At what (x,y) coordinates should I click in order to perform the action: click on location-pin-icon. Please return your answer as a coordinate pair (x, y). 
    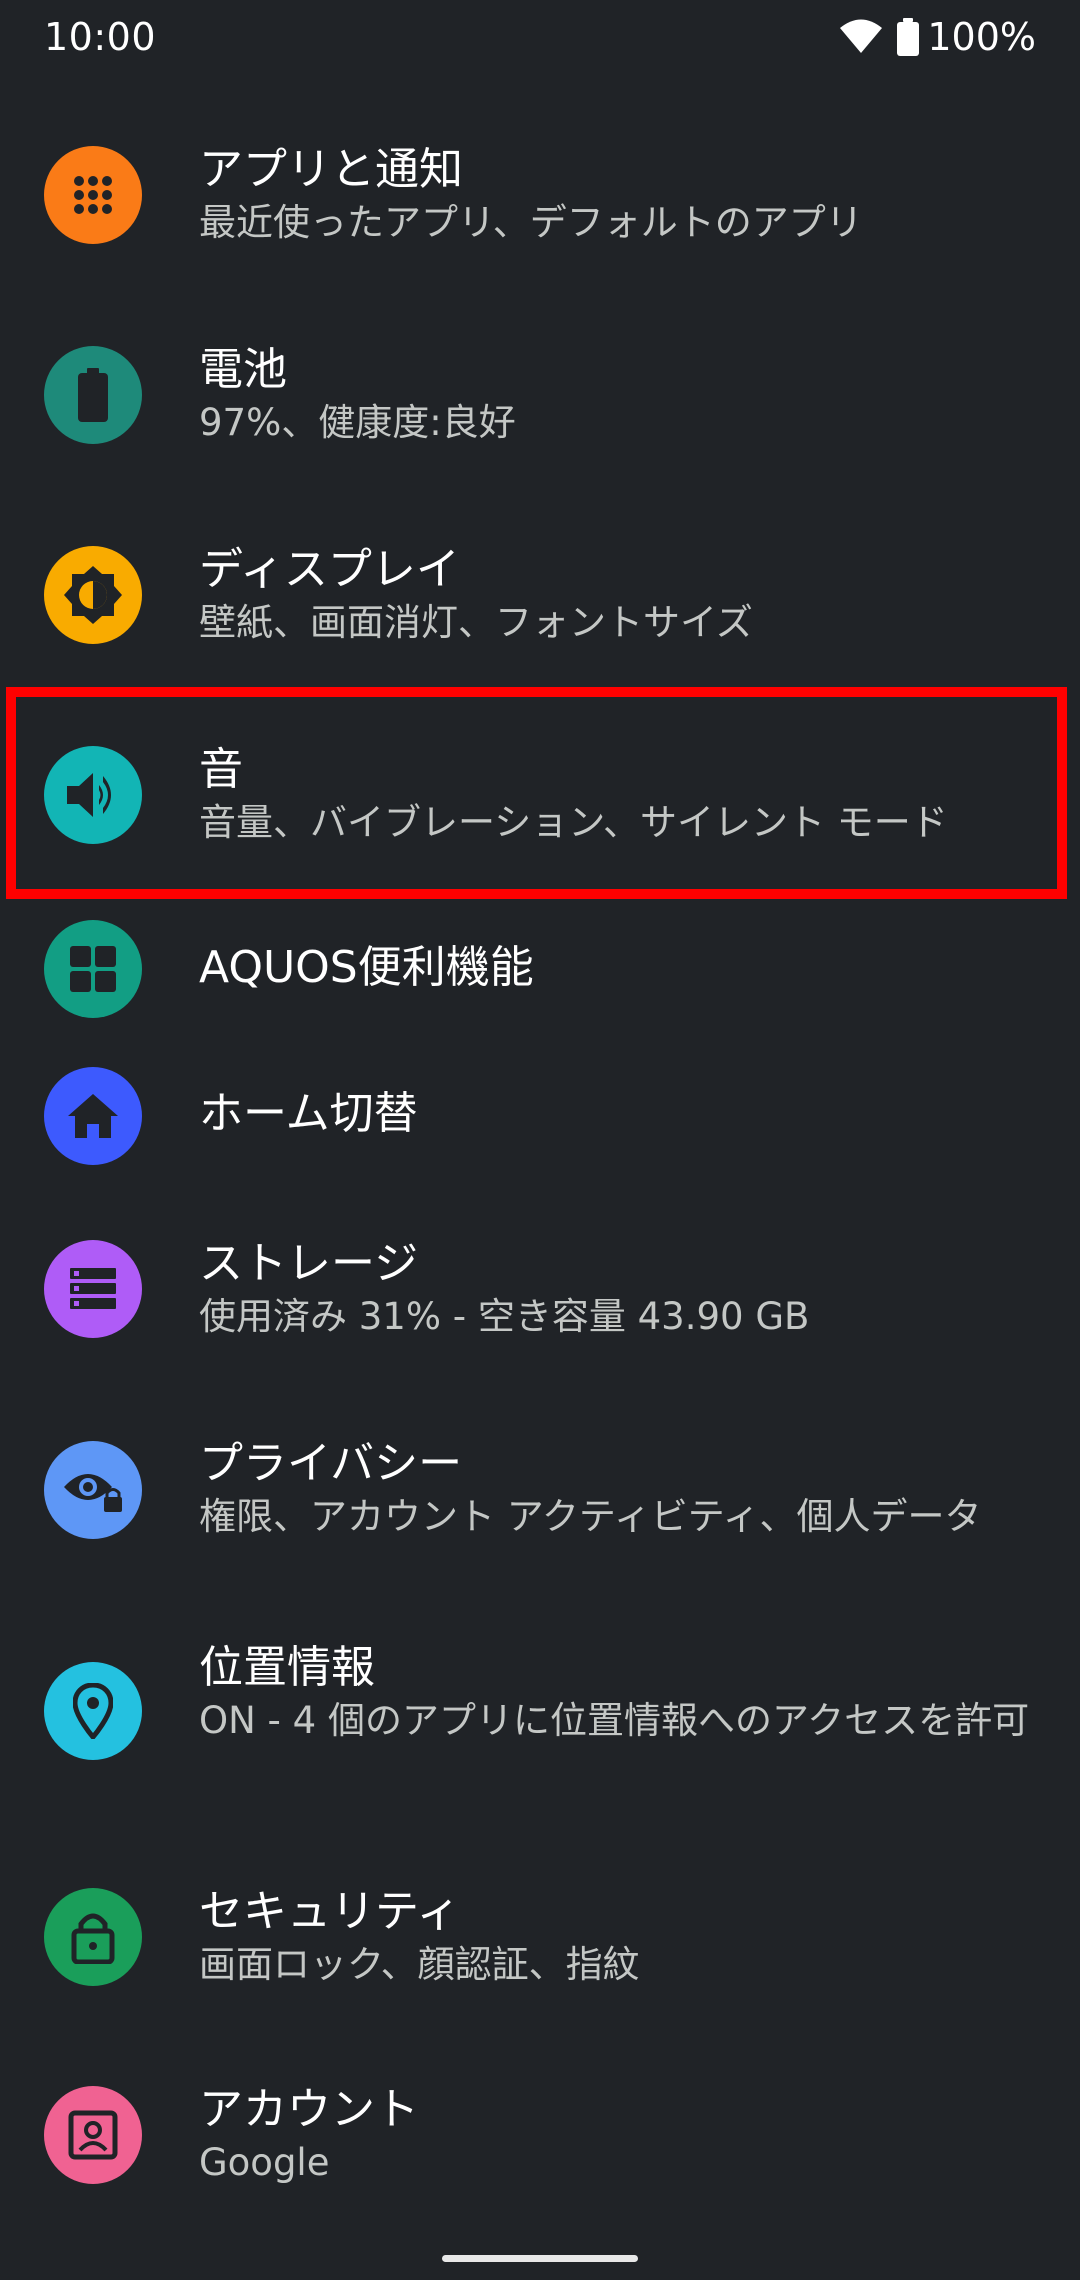
    Looking at the image, I should click on (93, 1711).